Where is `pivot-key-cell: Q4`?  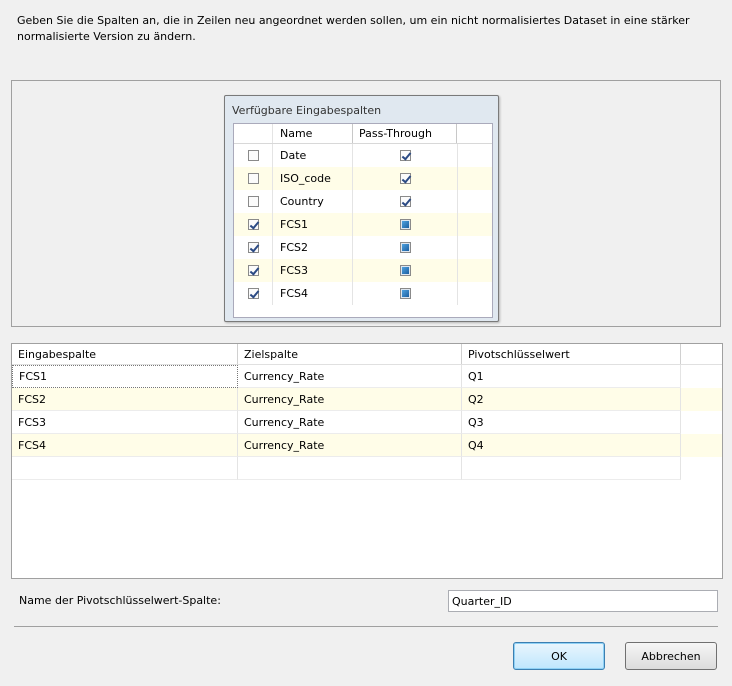
pivot-key-cell: Q4 is located at coordinates (571, 445).